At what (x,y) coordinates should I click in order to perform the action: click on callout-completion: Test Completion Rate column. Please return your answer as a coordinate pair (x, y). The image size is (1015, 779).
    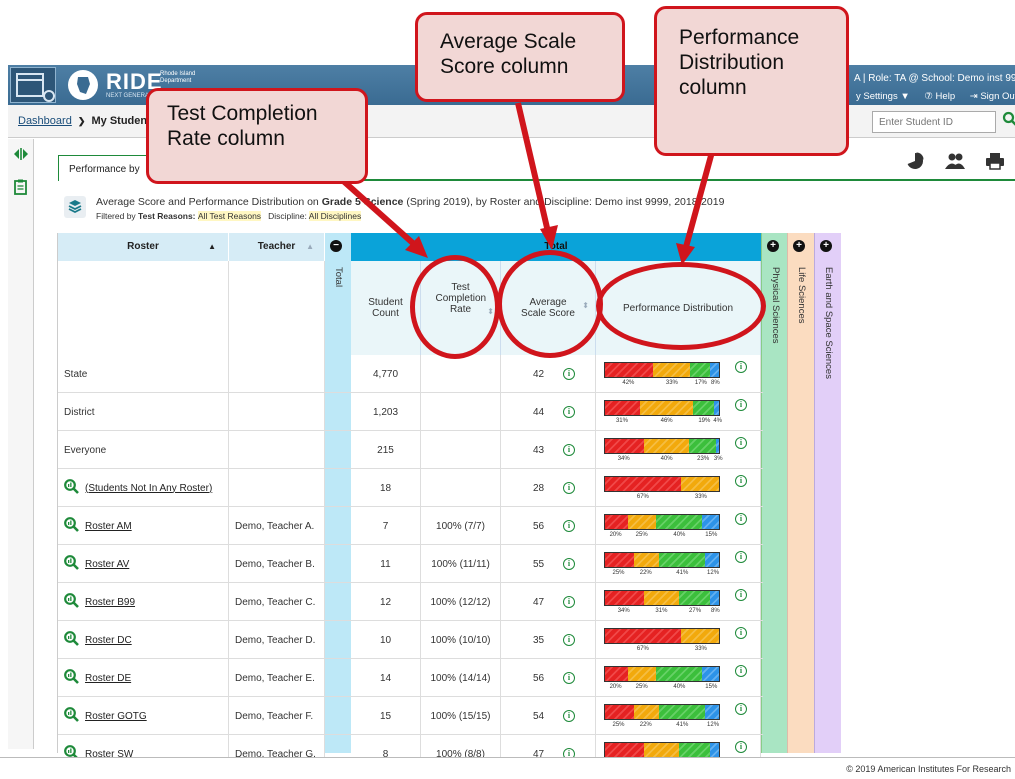
    Looking at the image, I should click on (257, 136).